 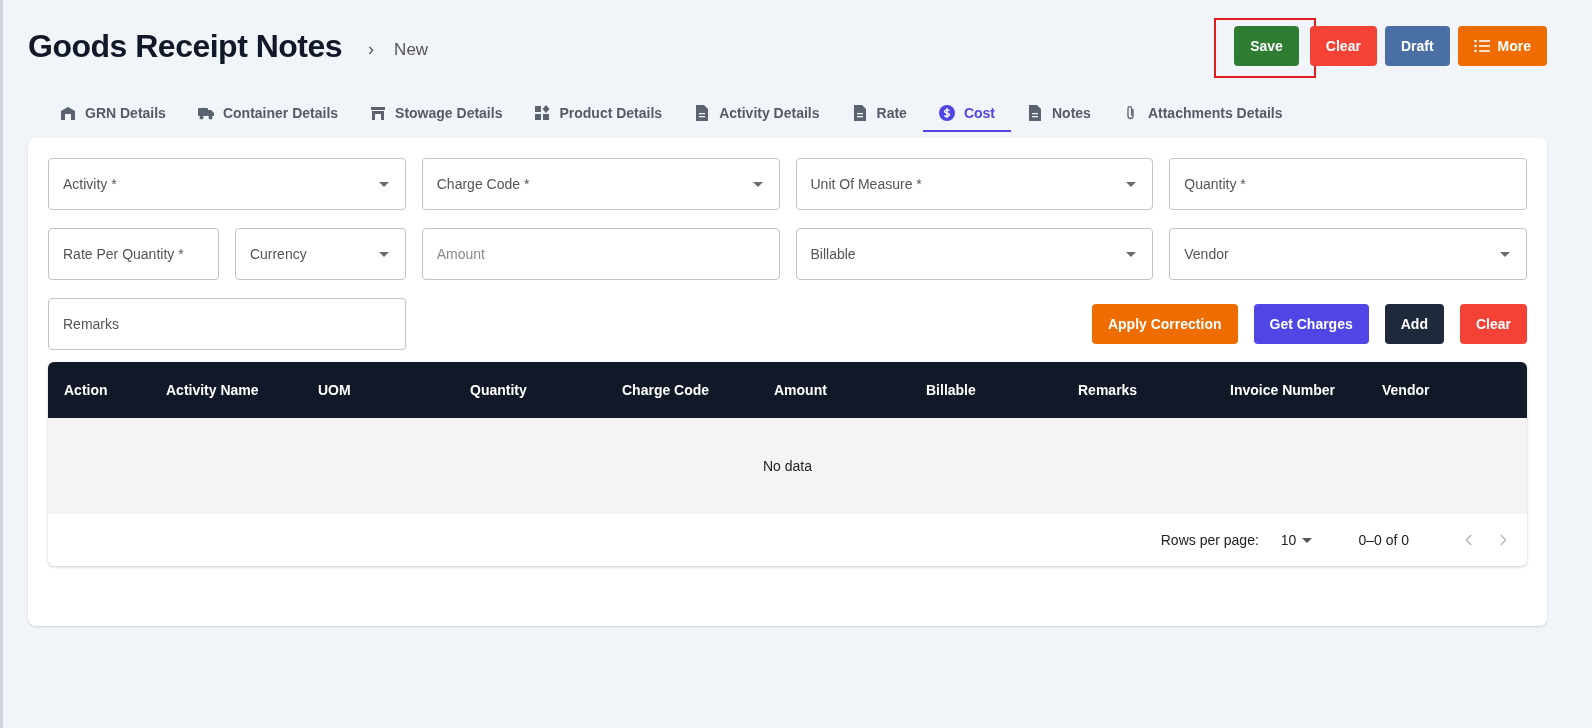 What do you see at coordinates (86, 390) in the screenshot?
I see `column-header: Action` at bounding box center [86, 390].